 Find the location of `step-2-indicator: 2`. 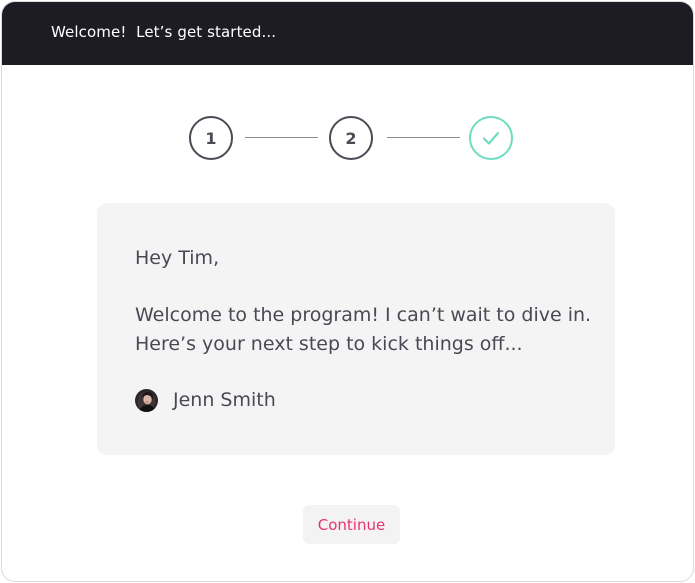

step-2-indicator: 2 is located at coordinates (351, 138).